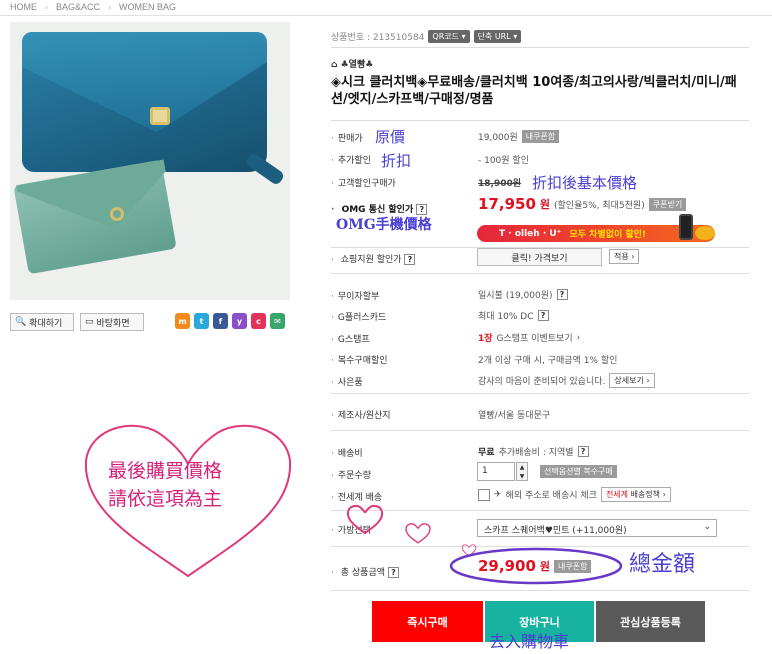 The height and width of the screenshot is (654, 772). I want to click on extra-discount-label: 추가할인, so click(351, 159).